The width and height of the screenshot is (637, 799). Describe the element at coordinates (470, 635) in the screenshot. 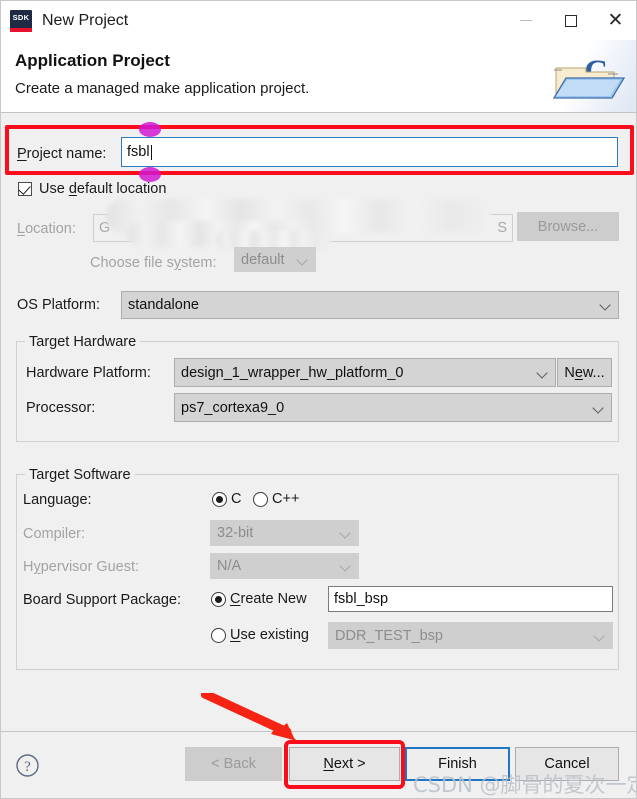

I see `bsp-existing-combo: DDR_TEST_bsp` at that location.